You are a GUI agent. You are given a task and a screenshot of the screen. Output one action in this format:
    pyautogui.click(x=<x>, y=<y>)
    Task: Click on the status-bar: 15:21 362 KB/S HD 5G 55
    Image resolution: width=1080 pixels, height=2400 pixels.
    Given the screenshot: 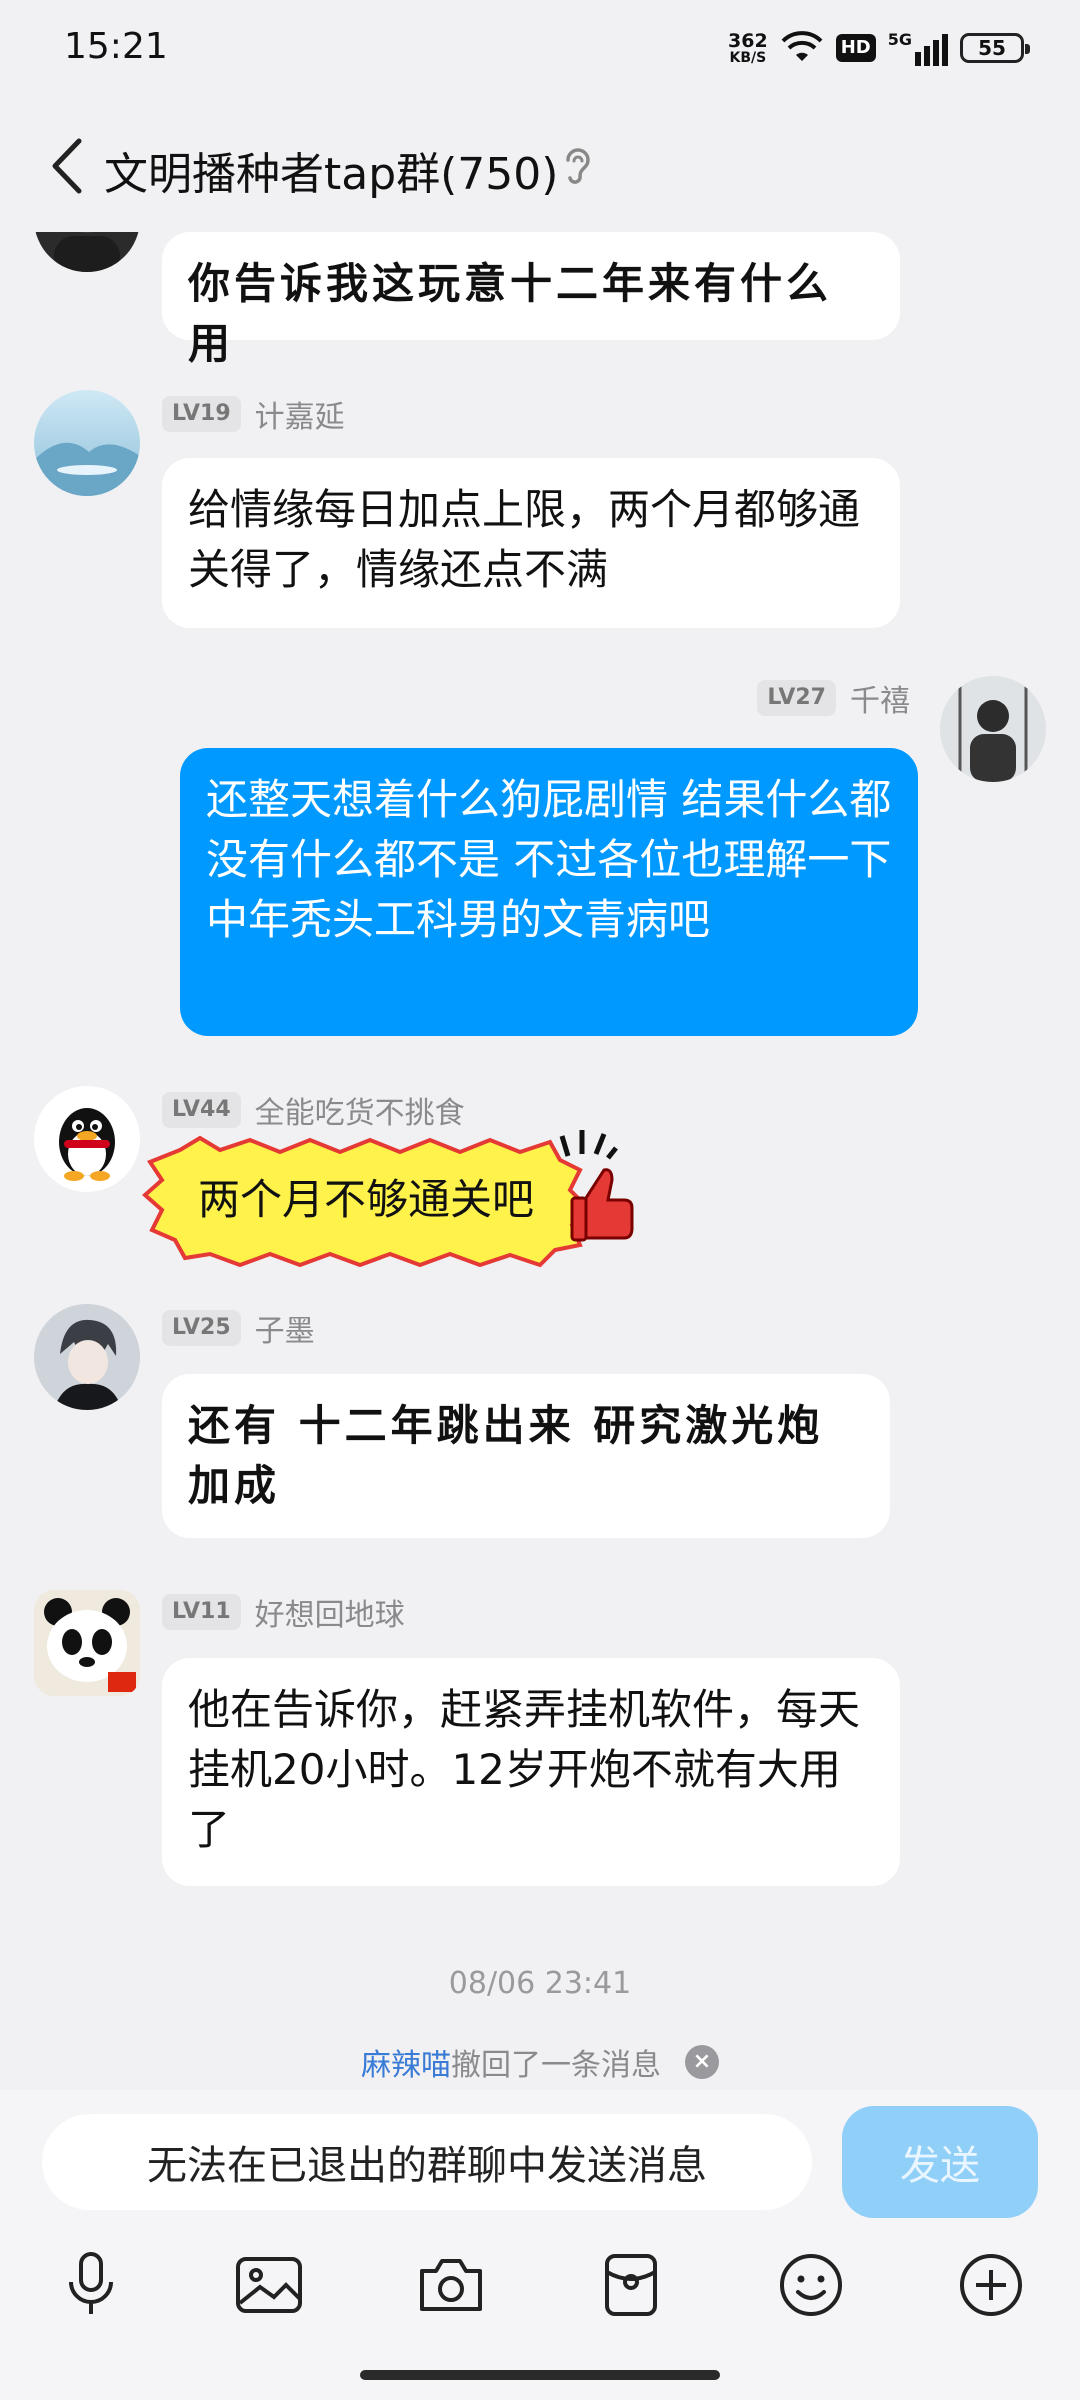 What is the action you would take?
    pyautogui.click(x=540, y=46)
    